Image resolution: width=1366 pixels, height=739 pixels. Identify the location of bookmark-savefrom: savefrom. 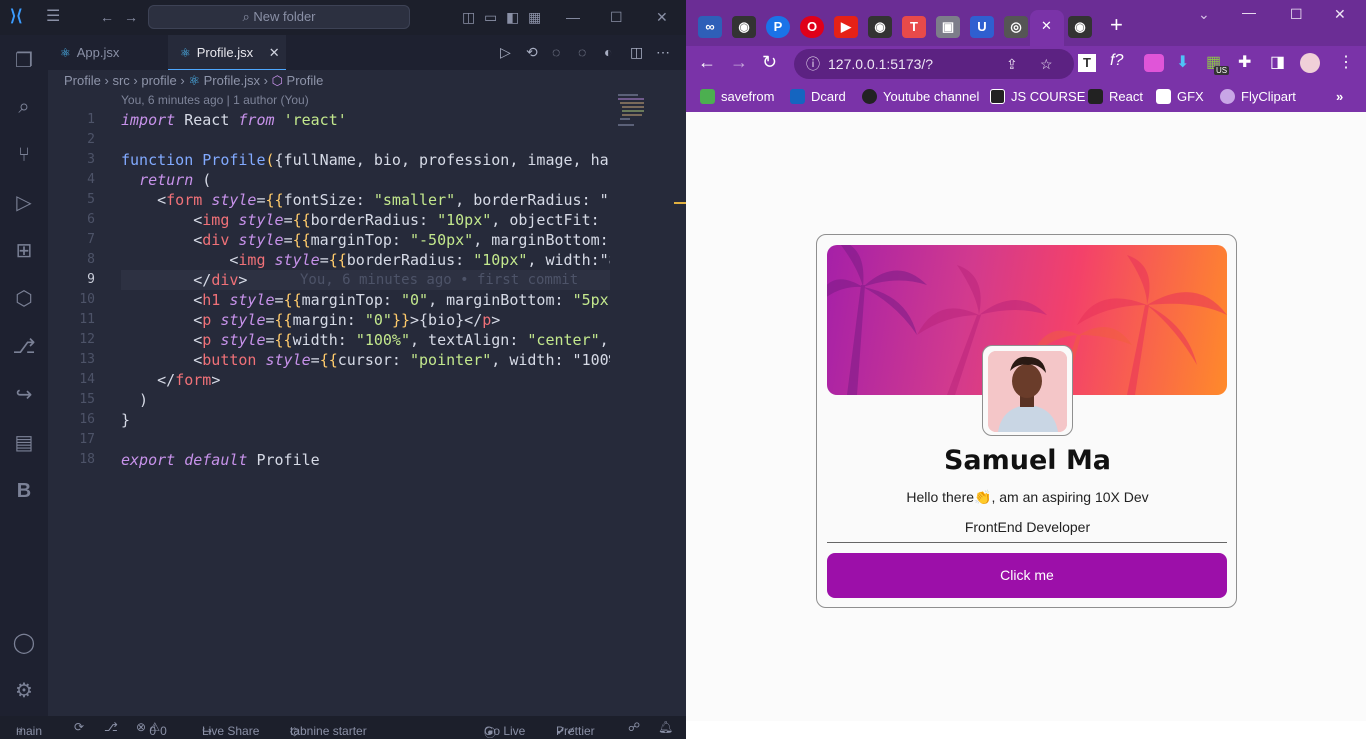
(737, 96).